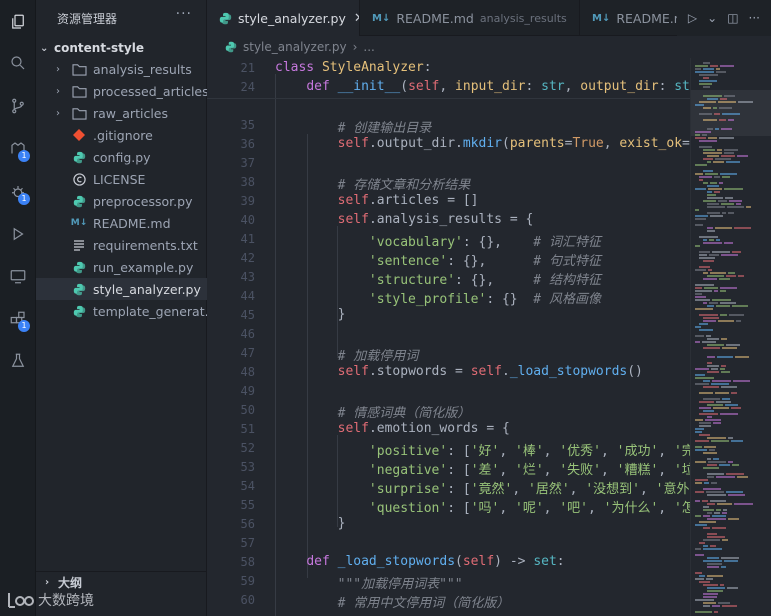 Image resolution: width=771 pixels, height=616 pixels. What do you see at coordinates (92, 48) in the screenshot?
I see `project-root: ⌄ content-style` at bounding box center [92, 48].